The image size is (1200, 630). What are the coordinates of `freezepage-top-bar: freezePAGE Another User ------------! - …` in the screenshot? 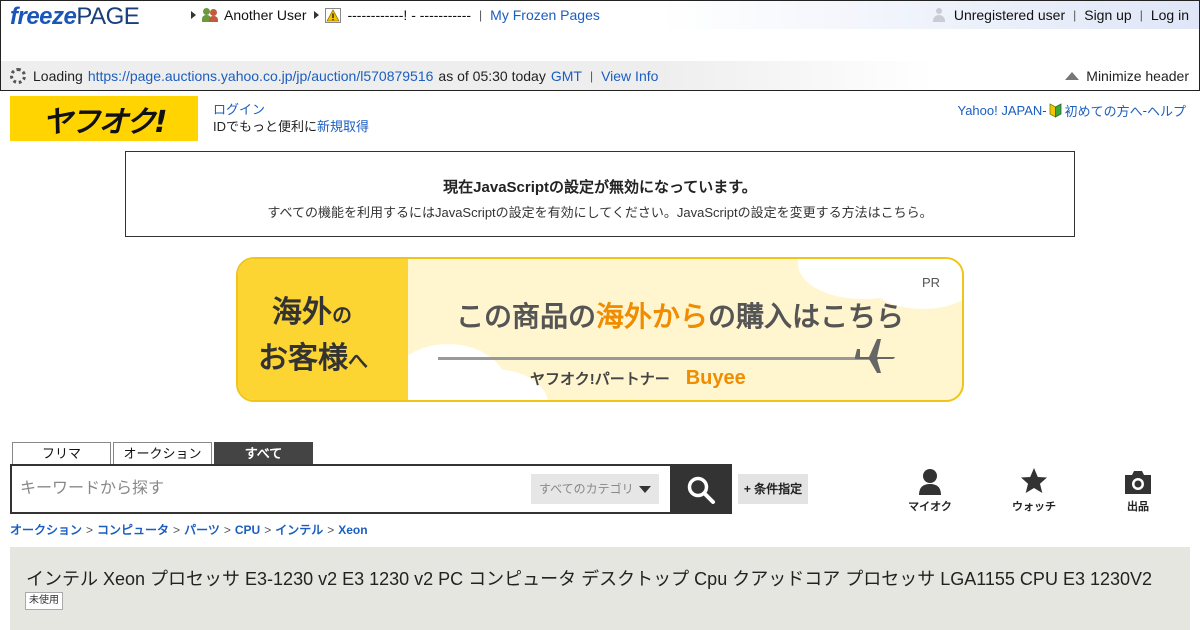 It's located at (600, 15).